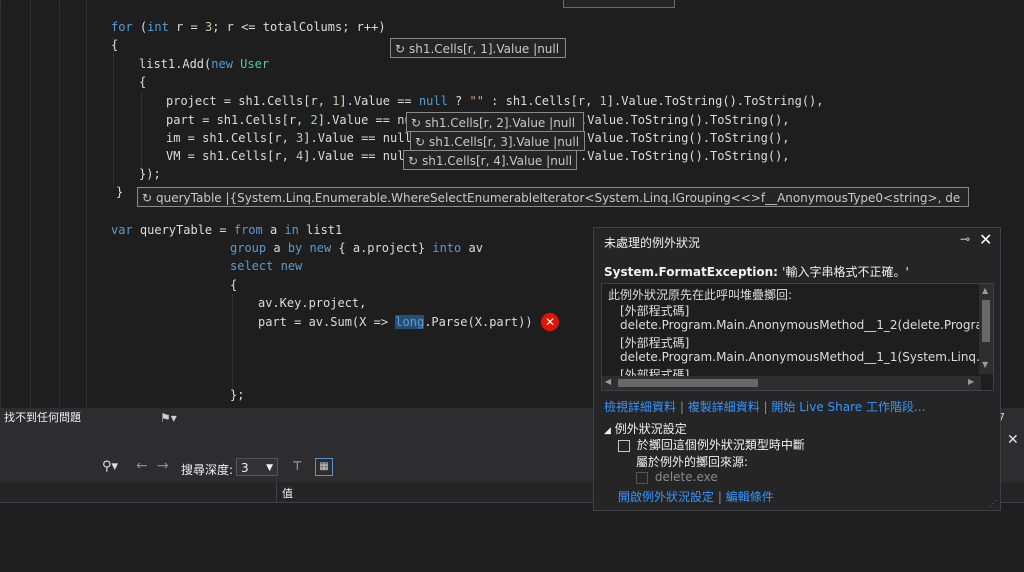 This screenshot has width=1024, height=572. Describe the element at coordinates (277, 248) in the screenshot. I see `code-token: a` at that location.